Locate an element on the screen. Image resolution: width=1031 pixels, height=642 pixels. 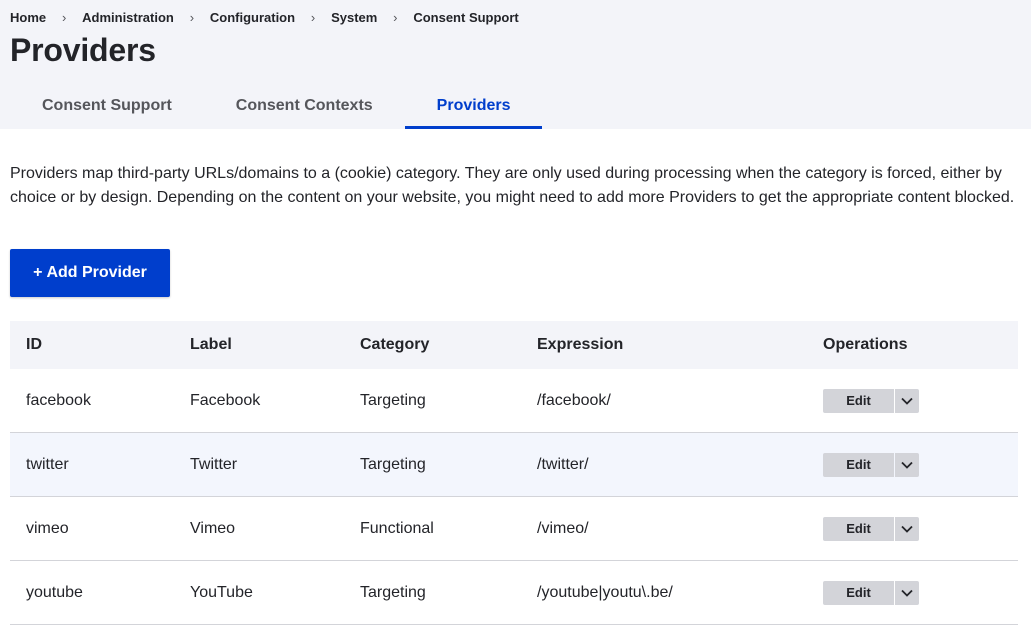
add-provider-button: + Add Provider is located at coordinates (90, 273).